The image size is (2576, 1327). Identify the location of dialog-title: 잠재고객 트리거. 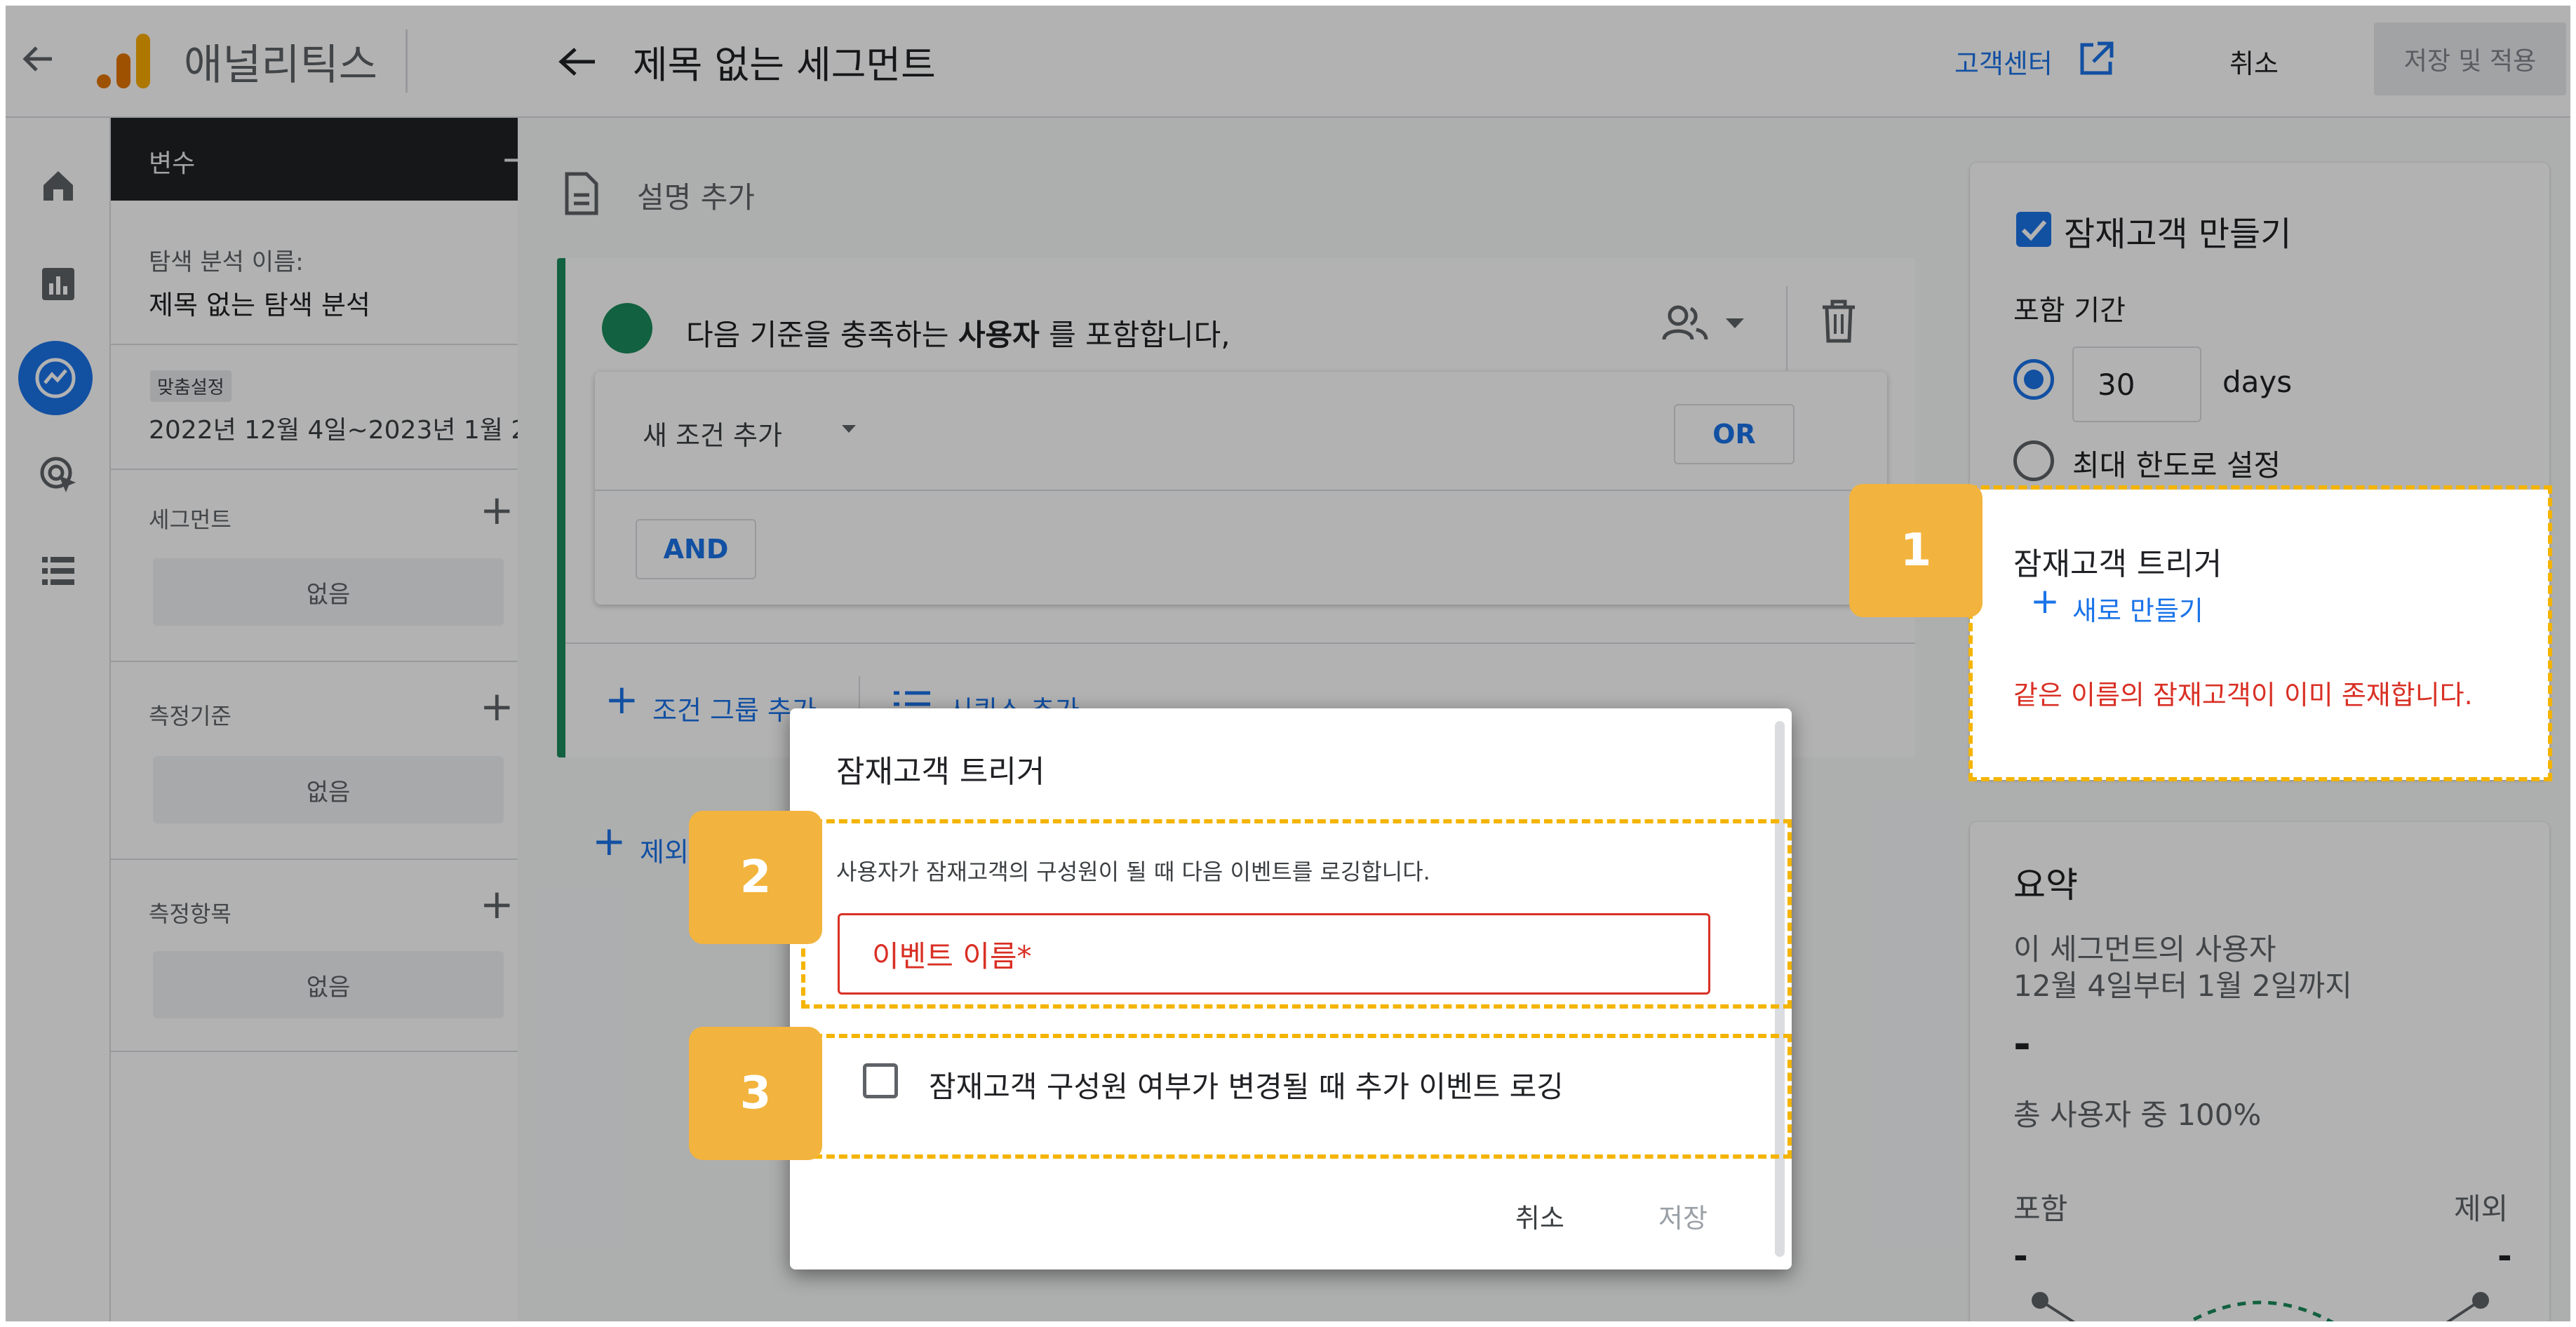
(940, 772).